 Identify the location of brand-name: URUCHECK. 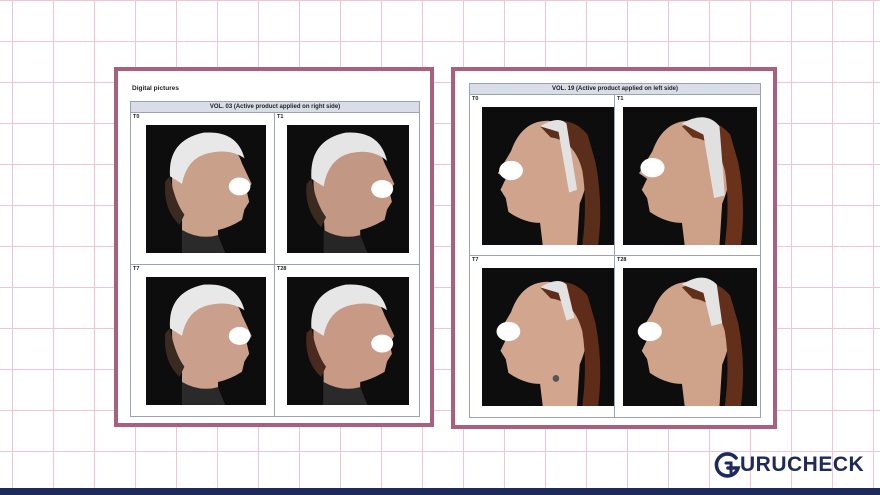
(802, 464).